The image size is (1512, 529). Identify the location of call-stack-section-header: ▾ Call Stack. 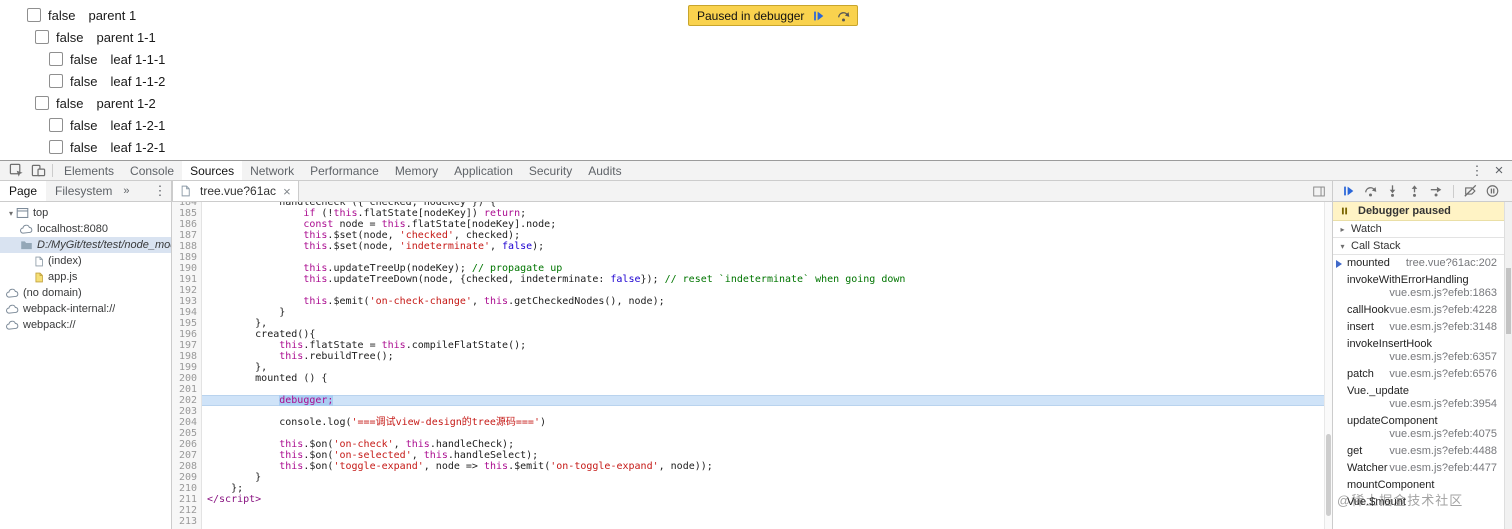
(1418, 246).